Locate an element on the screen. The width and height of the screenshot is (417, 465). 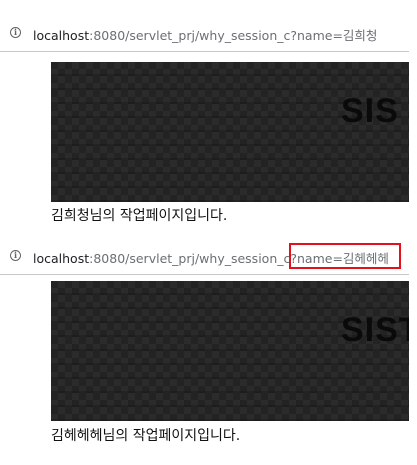
welcome-message: 김헤헤헤님의 작업페이지입니다. is located at coordinates (146, 436).